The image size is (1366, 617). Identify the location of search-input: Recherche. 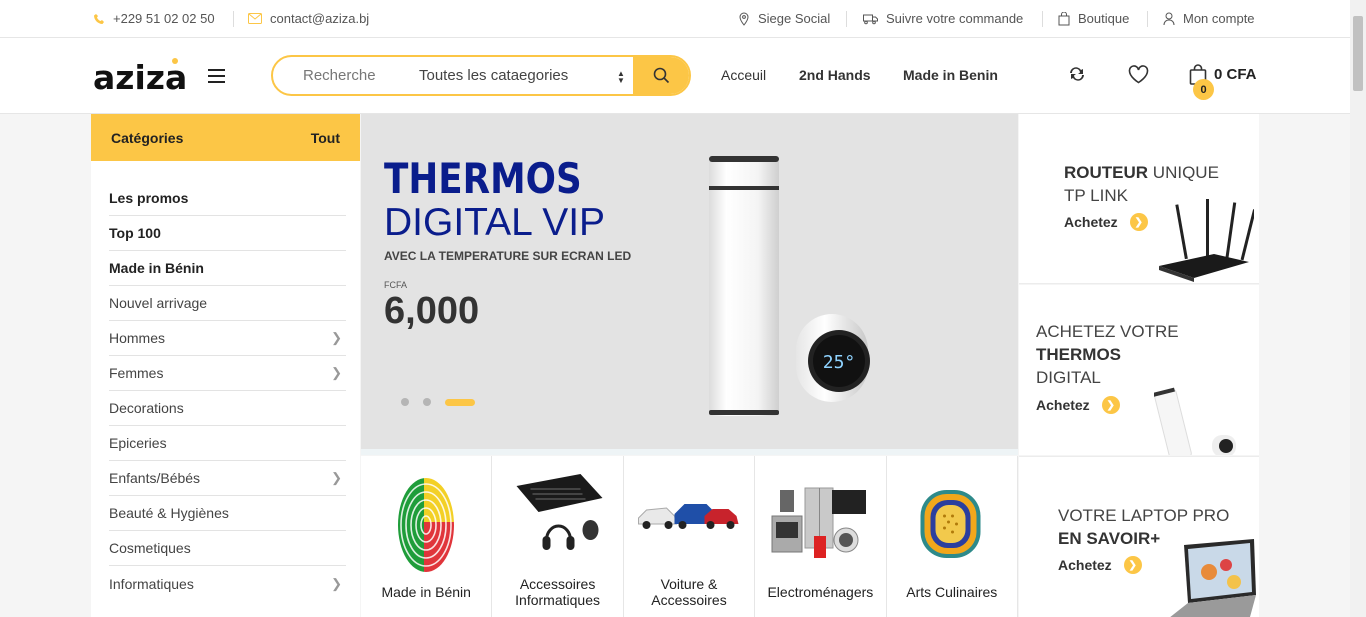
(339, 75).